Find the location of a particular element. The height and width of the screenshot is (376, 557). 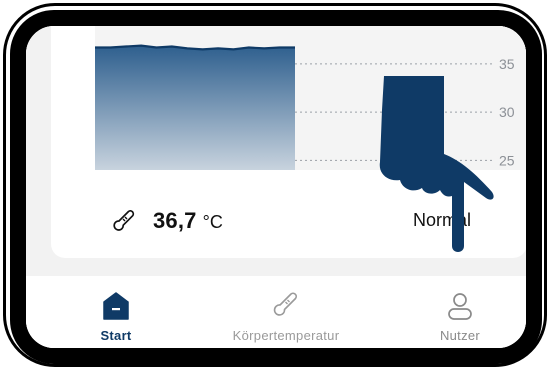

temperature-value: 36,7 is located at coordinates (175, 220).